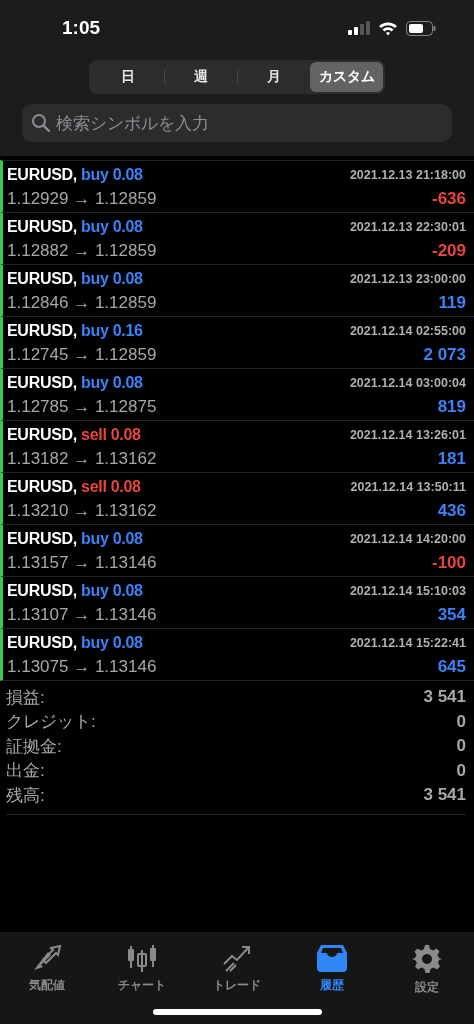 The height and width of the screenshot is (1024, 474). I want to click on summary-label: 証拠金:, so click(34, 746).